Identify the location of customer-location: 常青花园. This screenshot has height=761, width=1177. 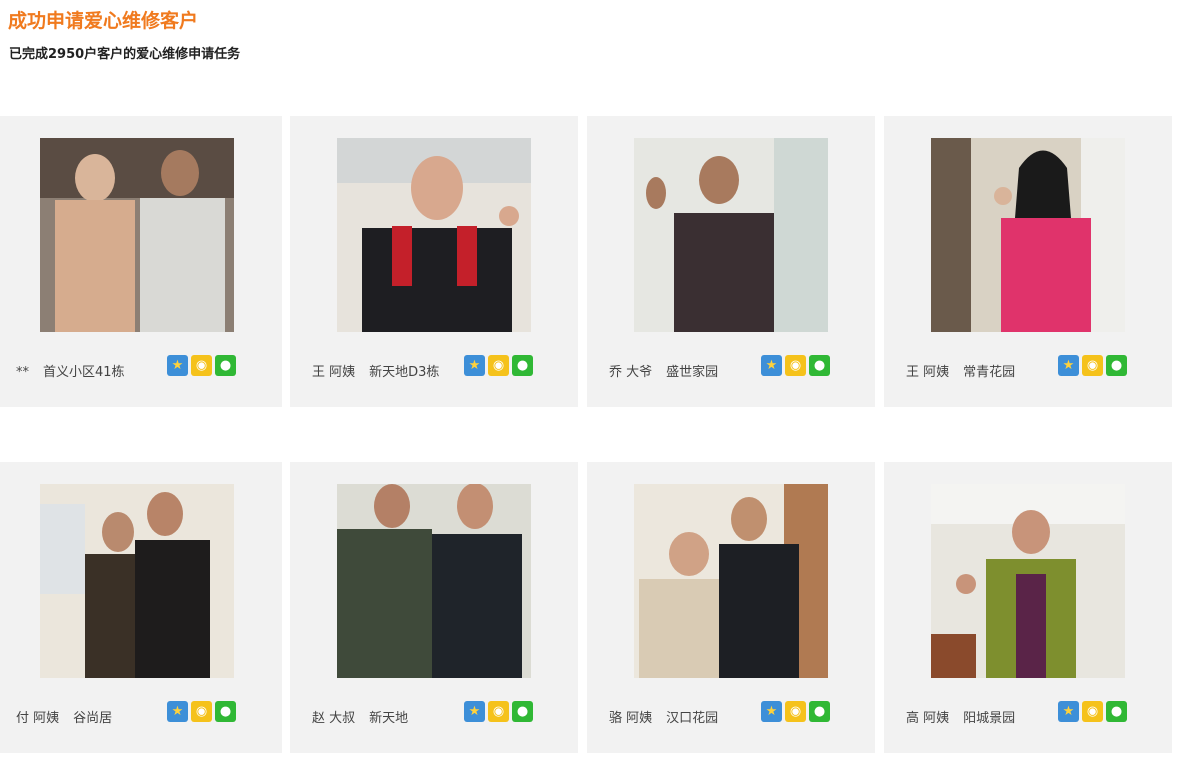
(989, 372).